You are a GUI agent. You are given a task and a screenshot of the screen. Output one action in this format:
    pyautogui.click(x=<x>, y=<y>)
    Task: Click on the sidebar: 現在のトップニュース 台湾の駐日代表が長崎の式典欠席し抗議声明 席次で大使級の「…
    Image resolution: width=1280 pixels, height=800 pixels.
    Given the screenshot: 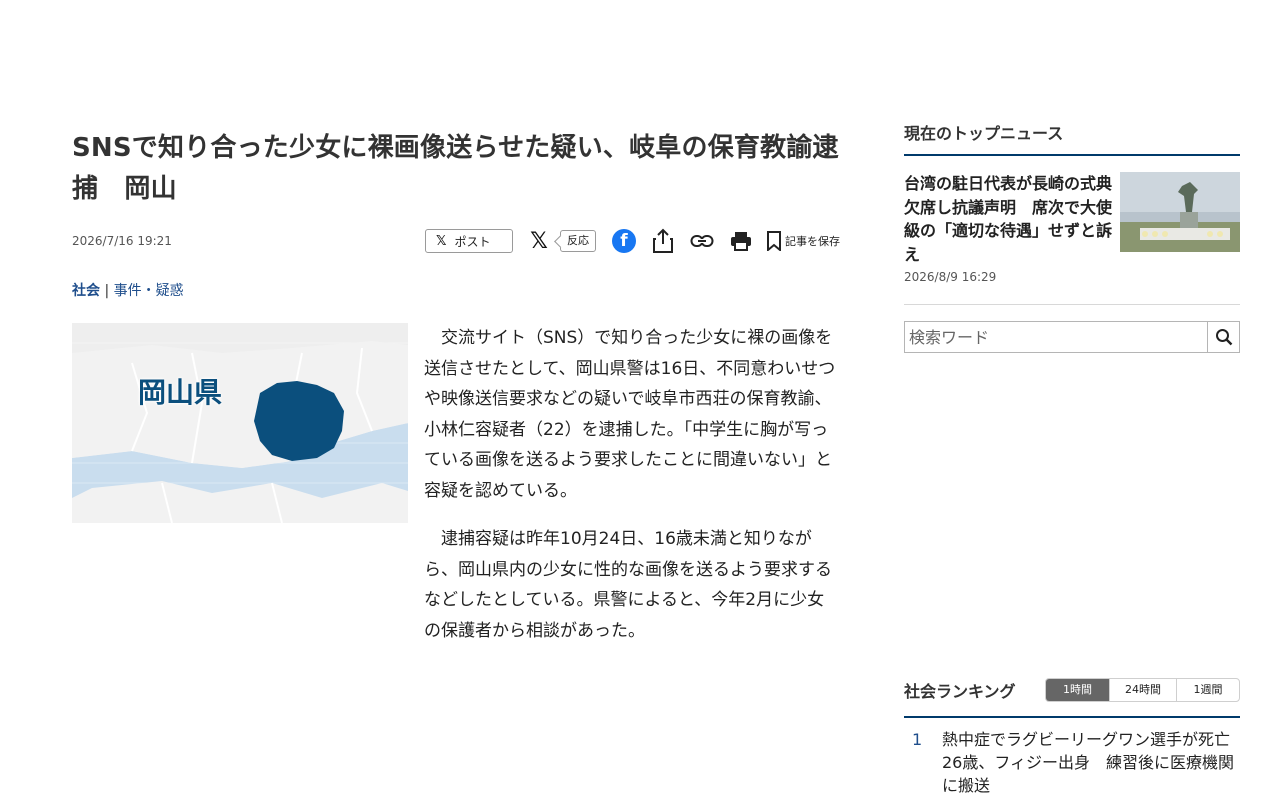 What is the action you would take?
    pyautogui.click(x=1072, y=236)
    